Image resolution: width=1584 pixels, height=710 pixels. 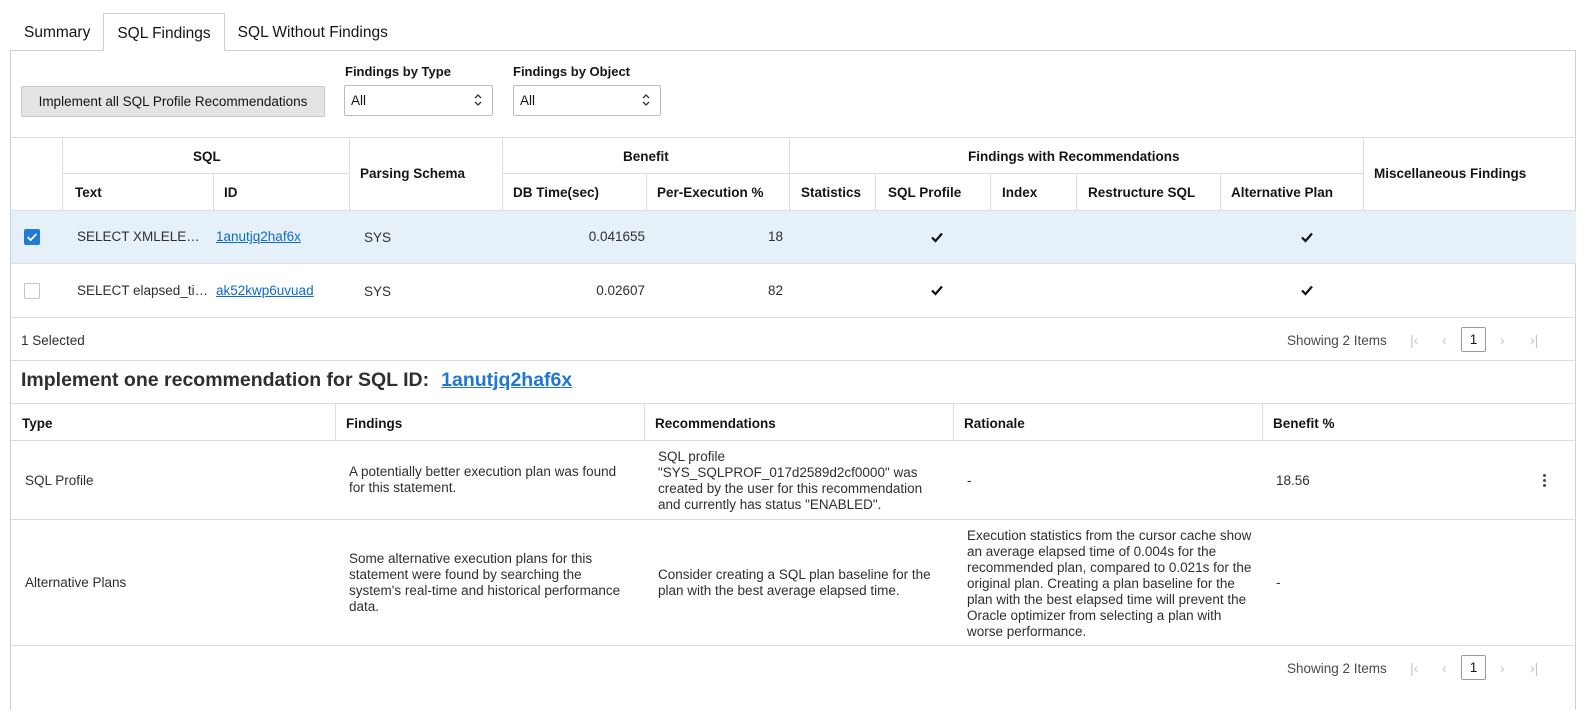 I want to click on col-header-text: Text, so click(x=88, y=192).